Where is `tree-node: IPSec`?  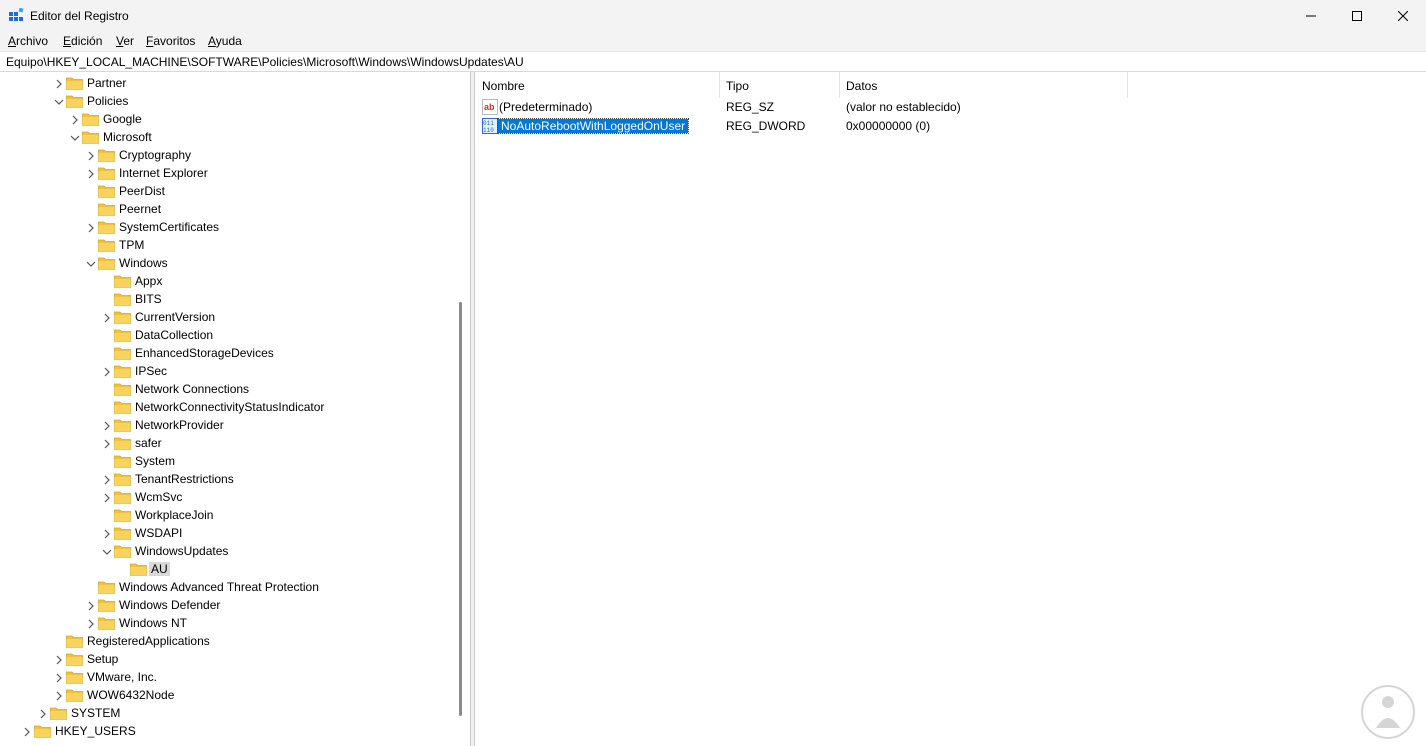 tree-node: IPSec is located at coordinates (230, 371).